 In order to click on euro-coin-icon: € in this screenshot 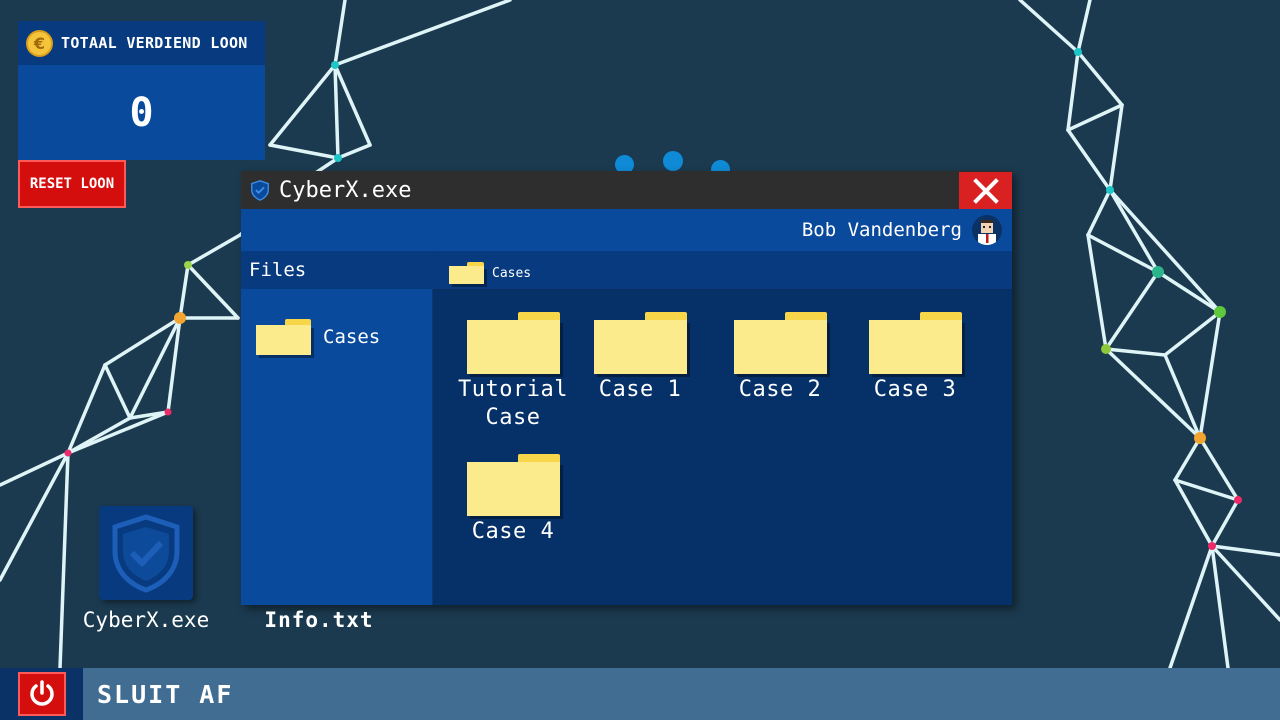, I will do `click(39, 43)`.